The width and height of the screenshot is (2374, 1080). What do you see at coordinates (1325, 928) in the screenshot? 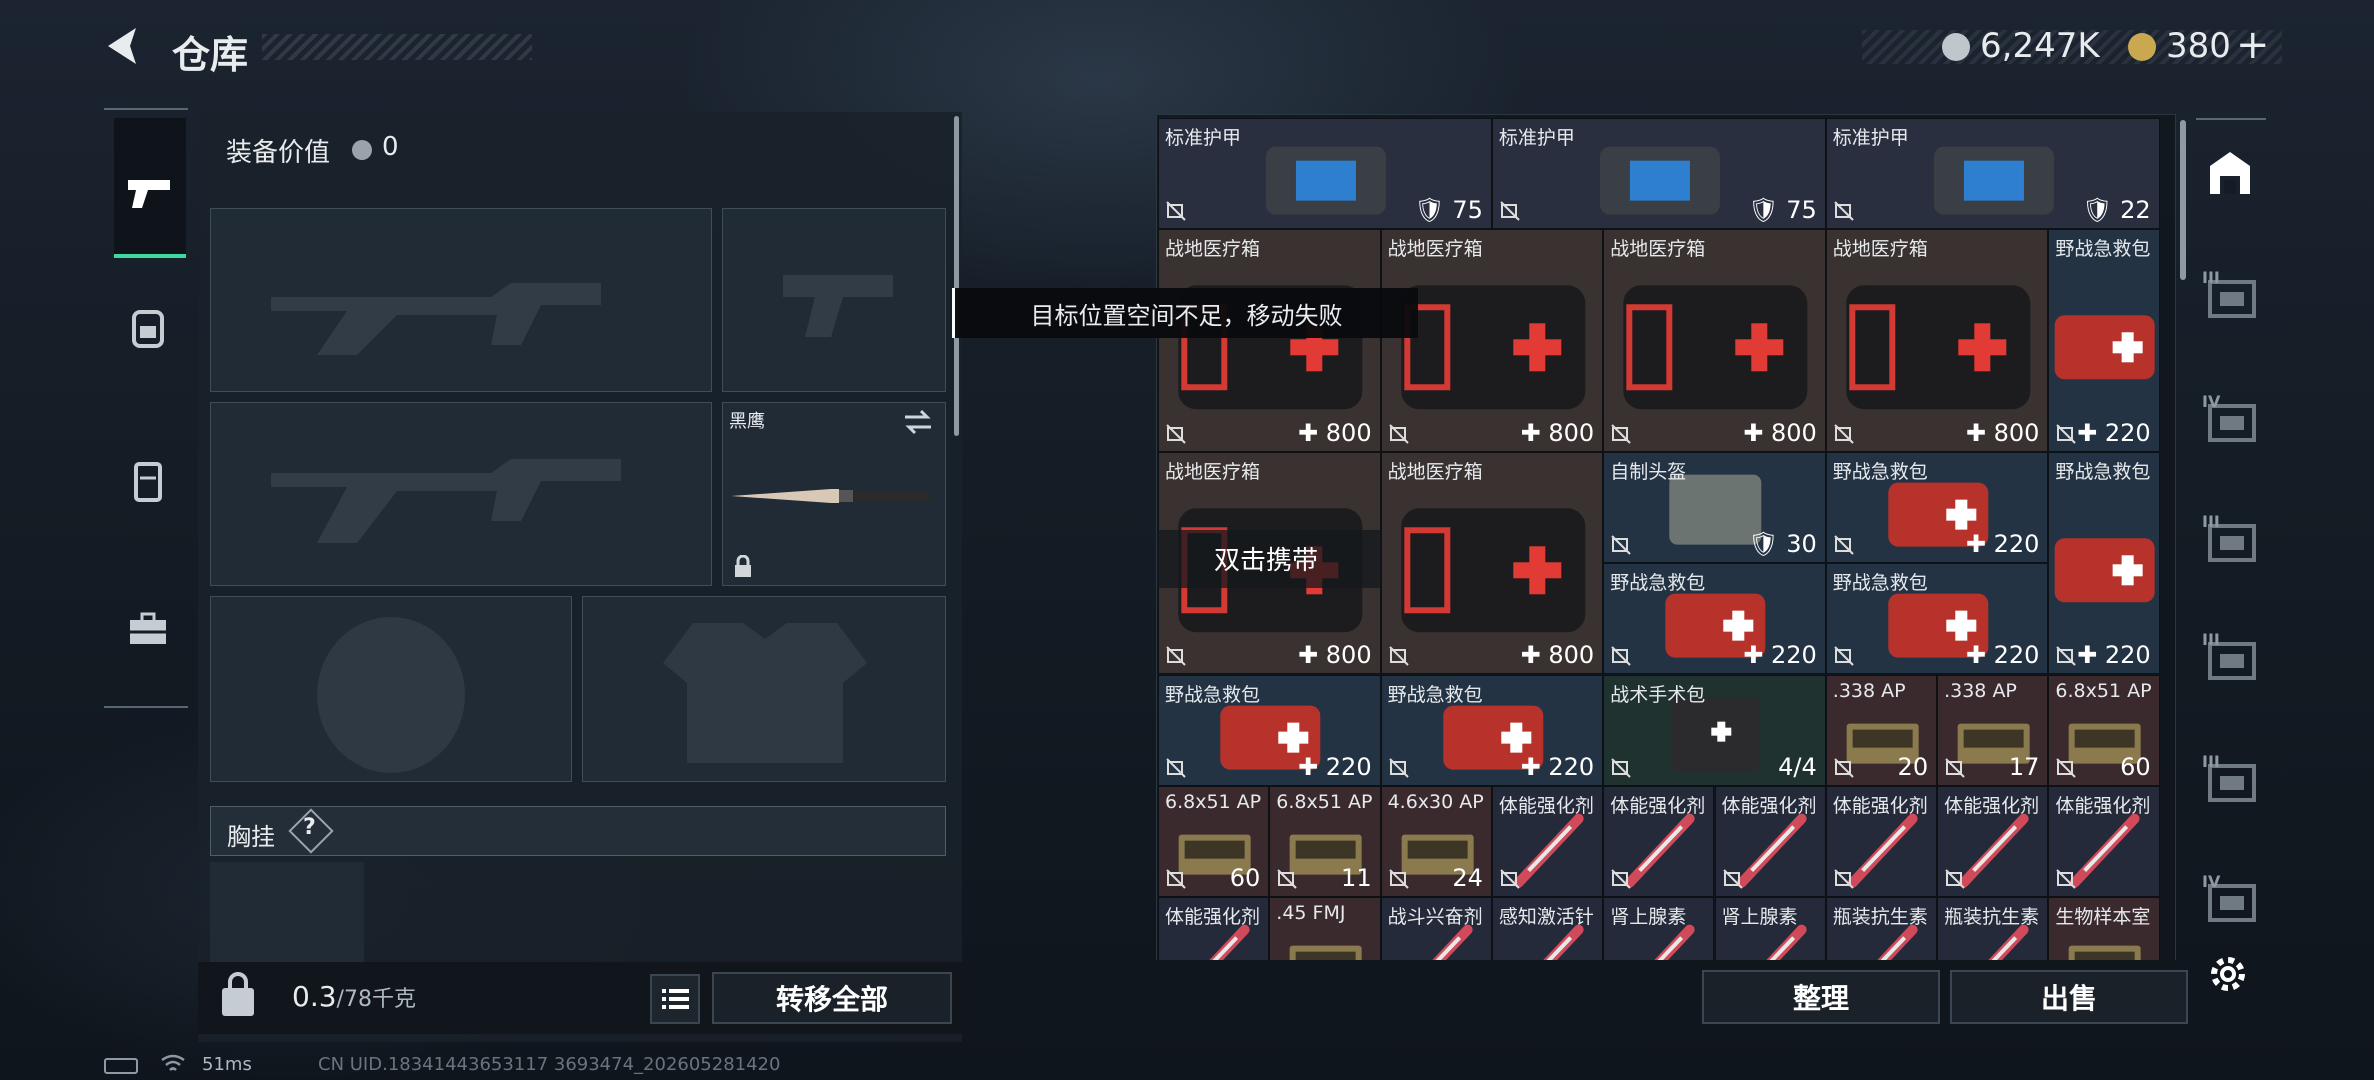
I see `storage-item: .45 FMJ` at bounding box center [1325, 928].